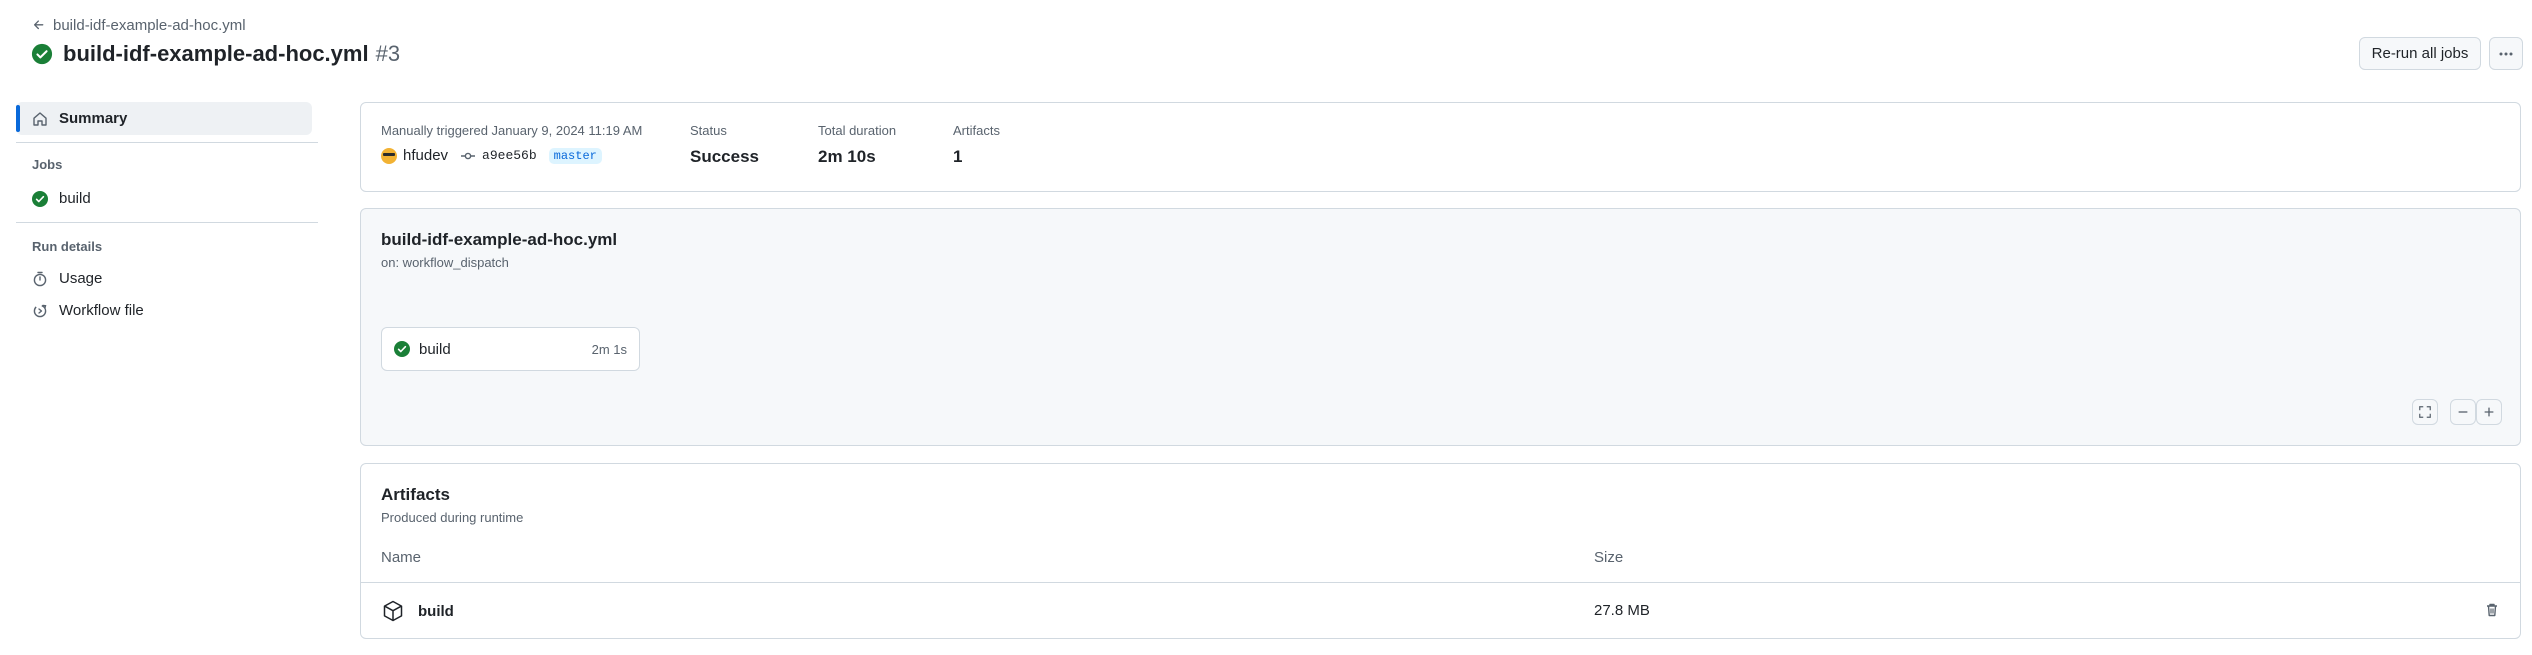  I want to click on column-header-size: Size, so click(1609, 557).